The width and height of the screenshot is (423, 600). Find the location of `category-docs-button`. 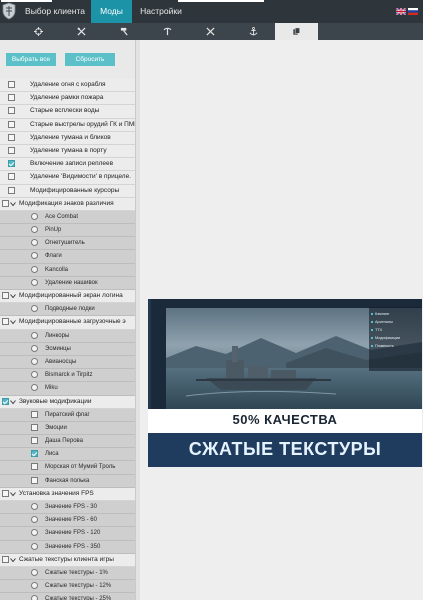

category-docs-button is located at coordinates (296, 31).